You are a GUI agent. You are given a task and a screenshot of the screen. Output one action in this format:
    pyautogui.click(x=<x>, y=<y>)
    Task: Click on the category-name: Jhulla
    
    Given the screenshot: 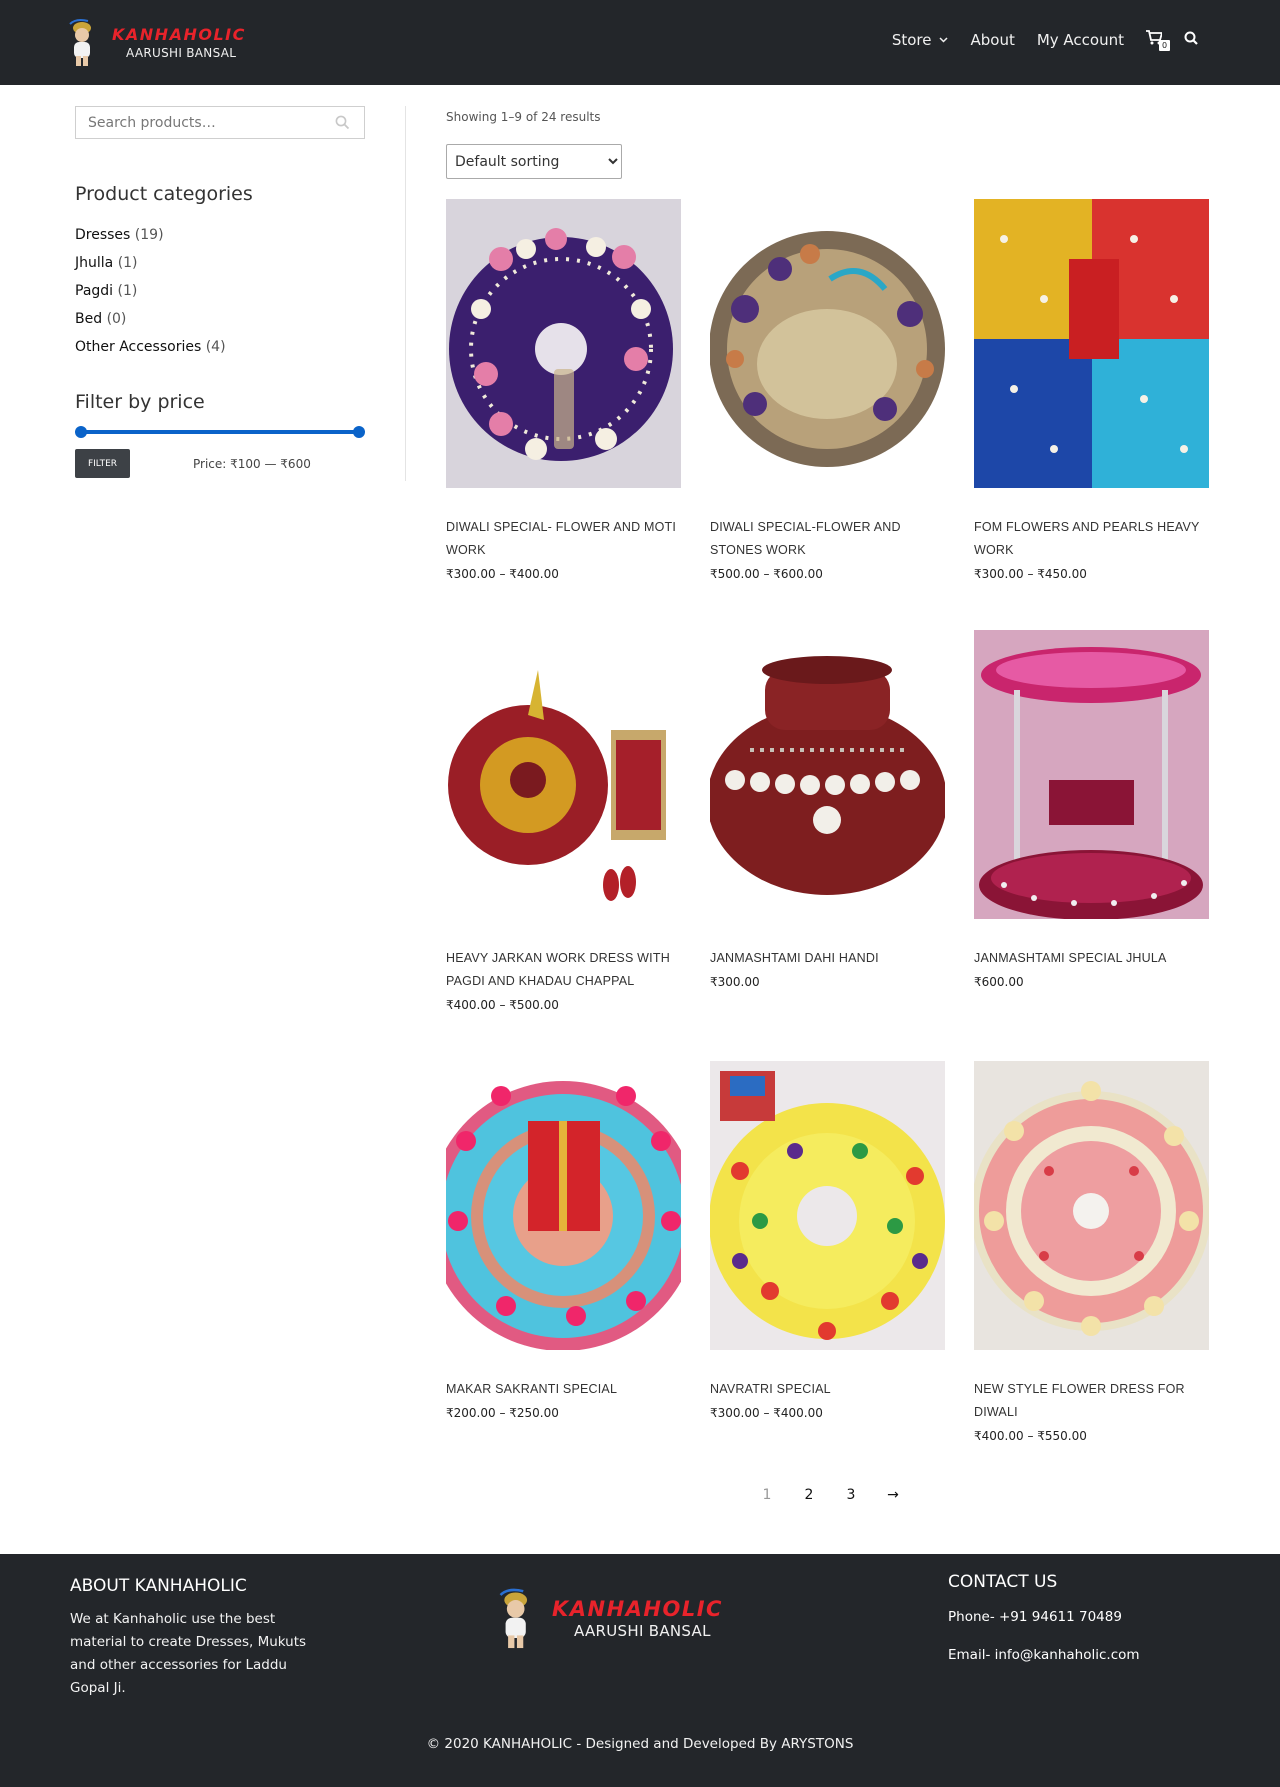 What is the action you would take?
    pyautogui.click(x=94, y=263)
    